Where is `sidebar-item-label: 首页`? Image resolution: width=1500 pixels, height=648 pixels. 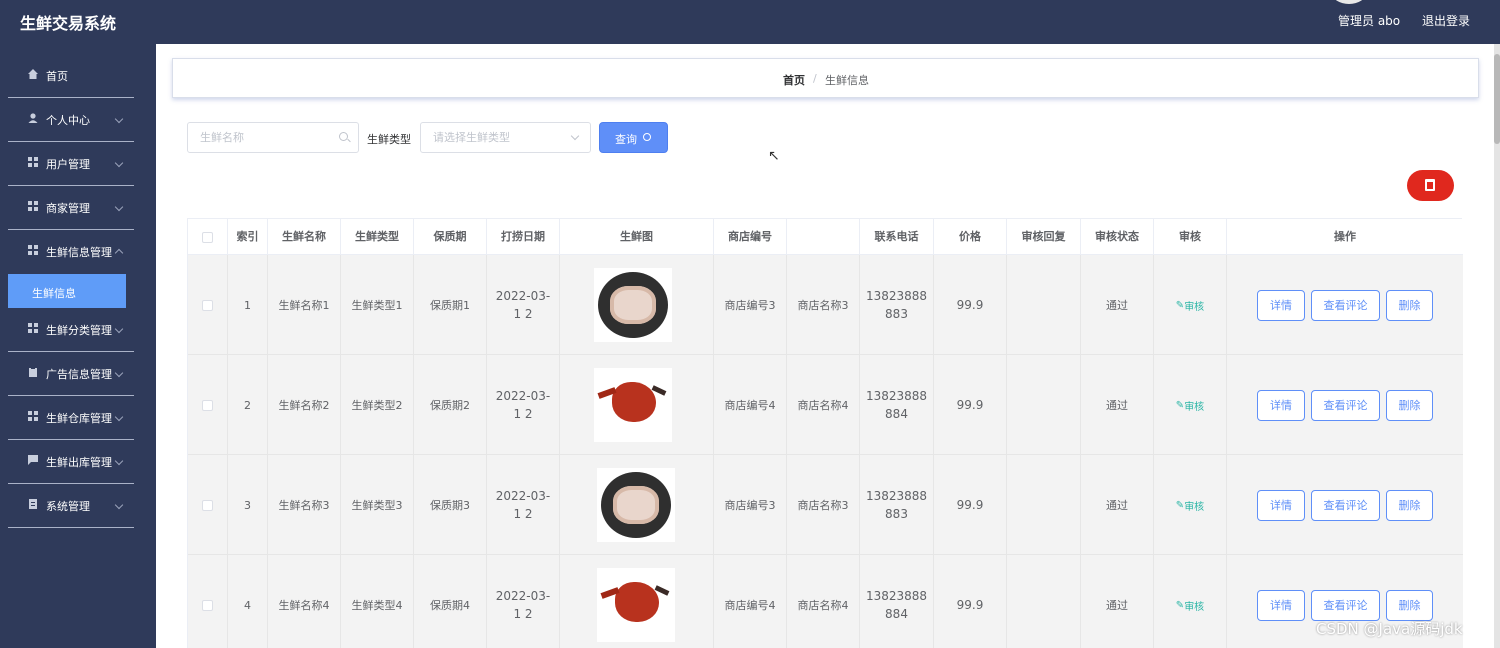 sidebar-item-label: 首页 is located at coordinates (57, 76).